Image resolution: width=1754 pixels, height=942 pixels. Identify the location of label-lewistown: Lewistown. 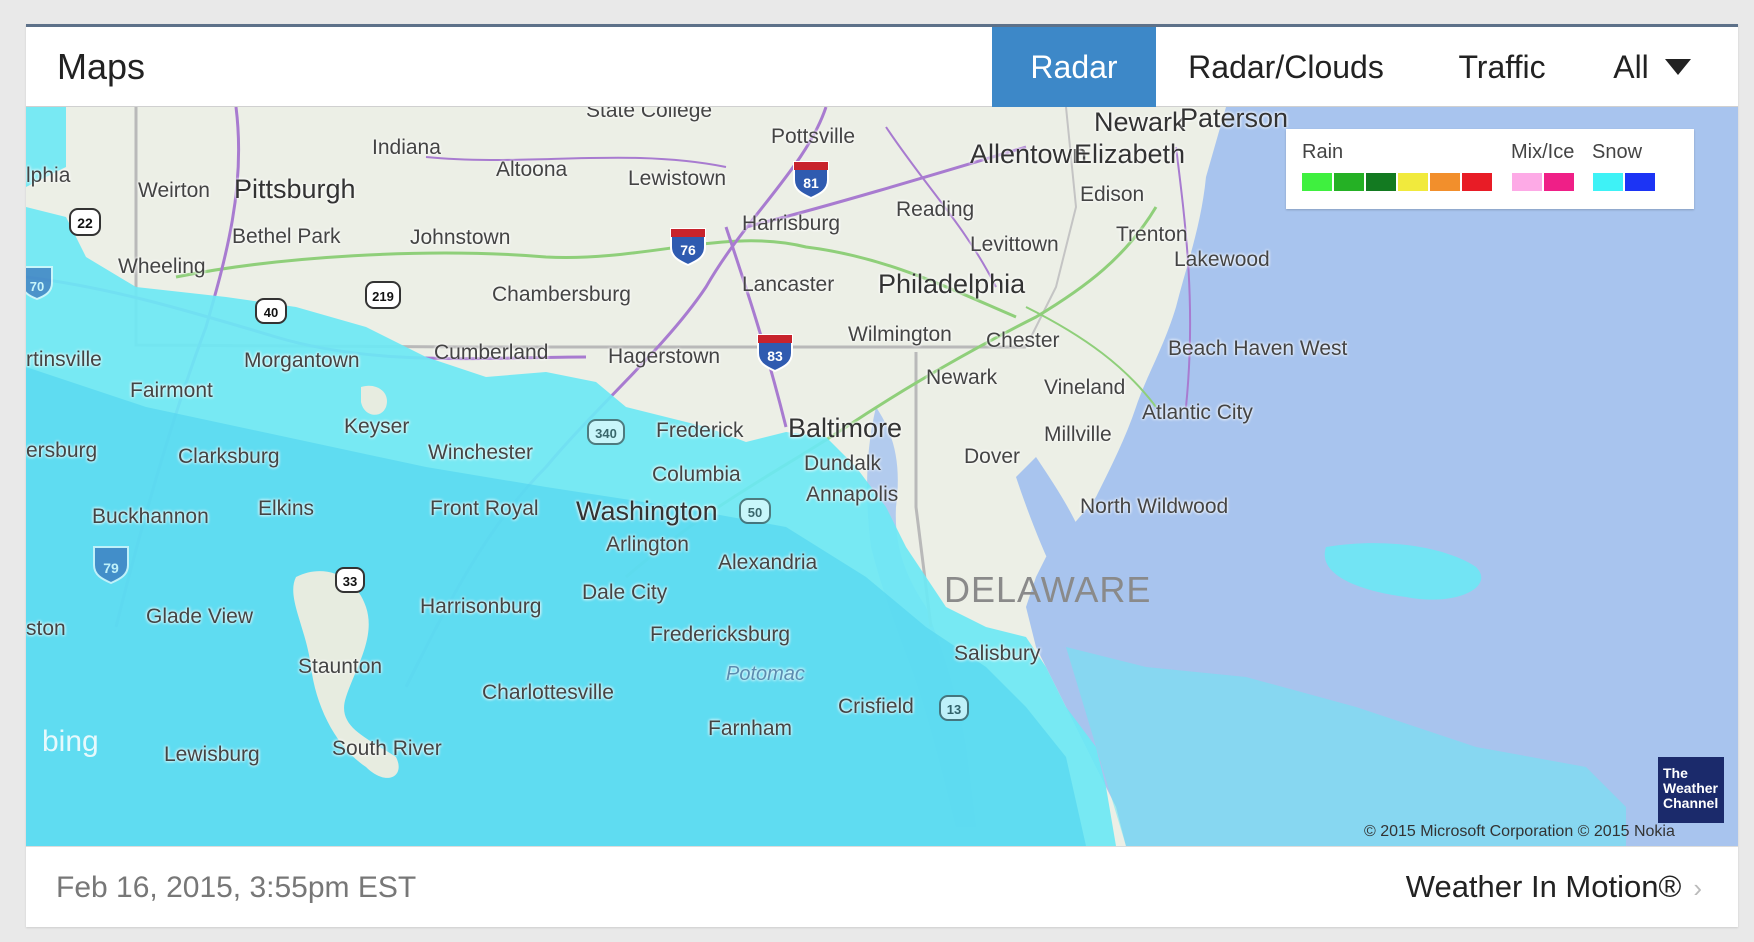
(677, 178).